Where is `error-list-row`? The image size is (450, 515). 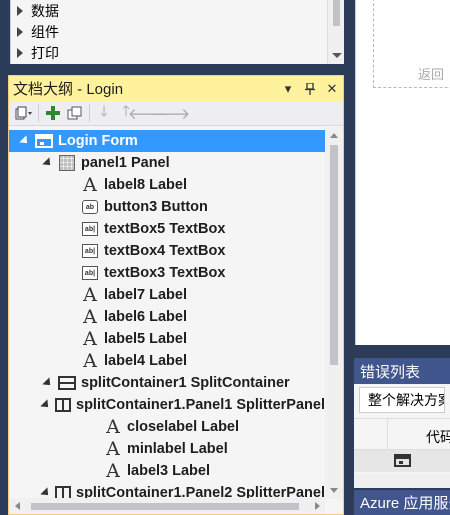 error-list-row is located at coordinates (402, 461).